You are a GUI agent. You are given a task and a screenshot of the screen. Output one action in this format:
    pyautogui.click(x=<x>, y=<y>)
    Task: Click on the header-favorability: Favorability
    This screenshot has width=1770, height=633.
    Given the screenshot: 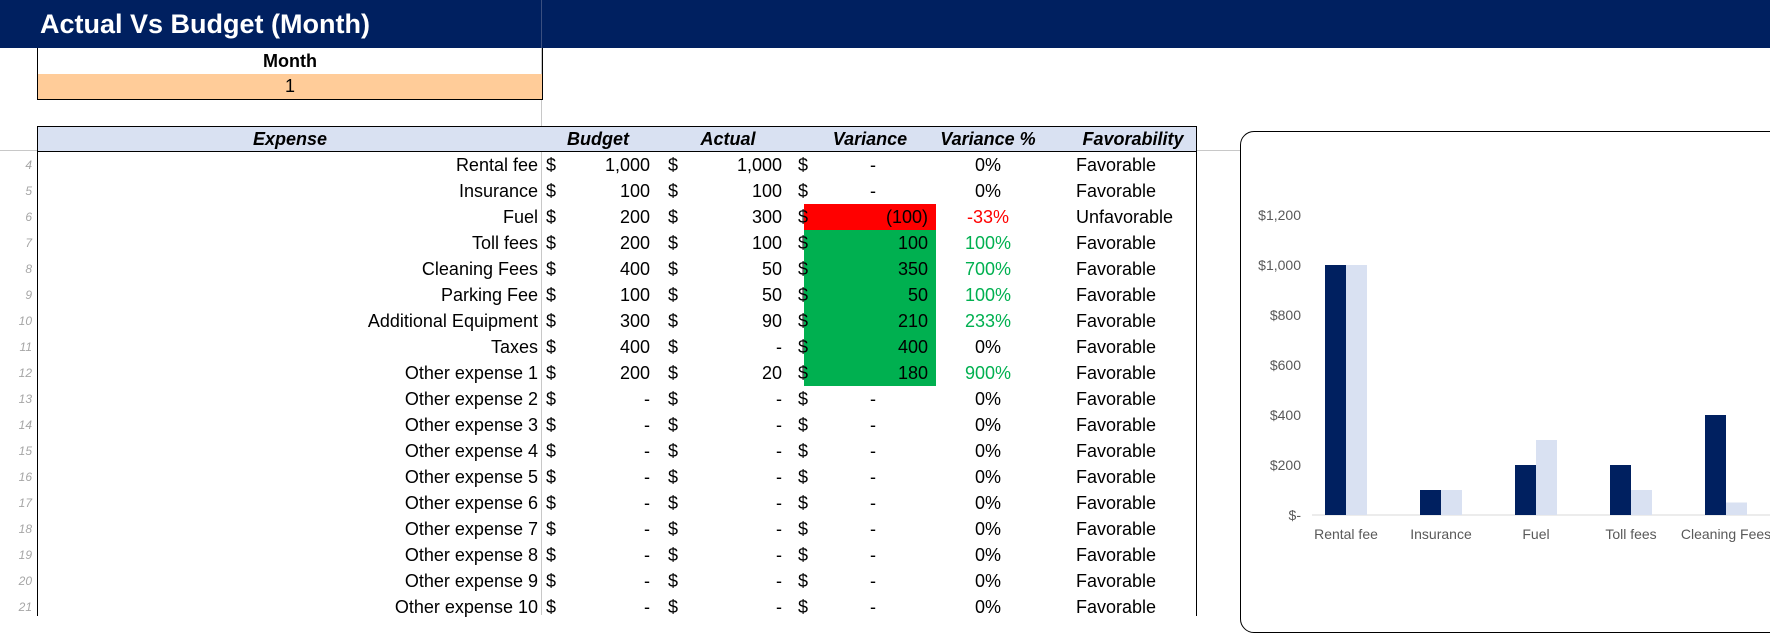 What is the action you would take?
    pyautogui.click(x=1133, y=139)
    